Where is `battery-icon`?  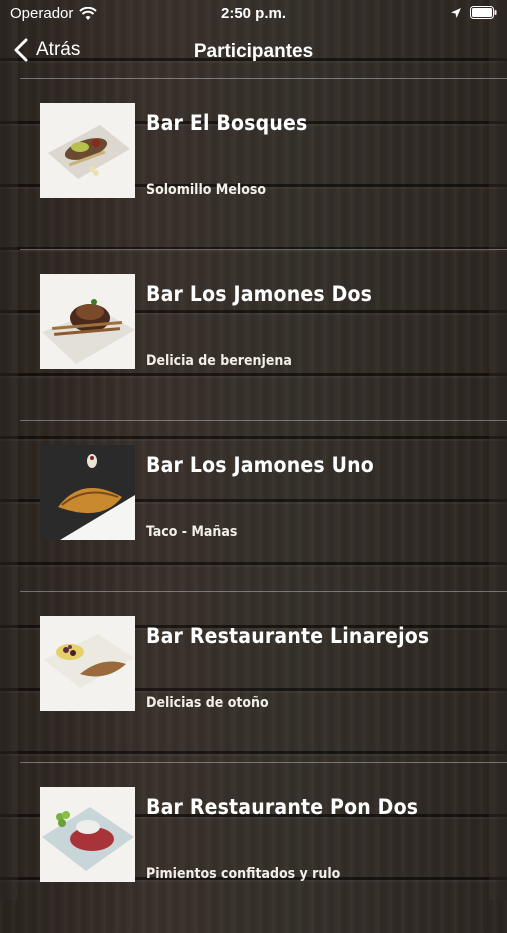 battery-icon is located at coordinates (483, 12).